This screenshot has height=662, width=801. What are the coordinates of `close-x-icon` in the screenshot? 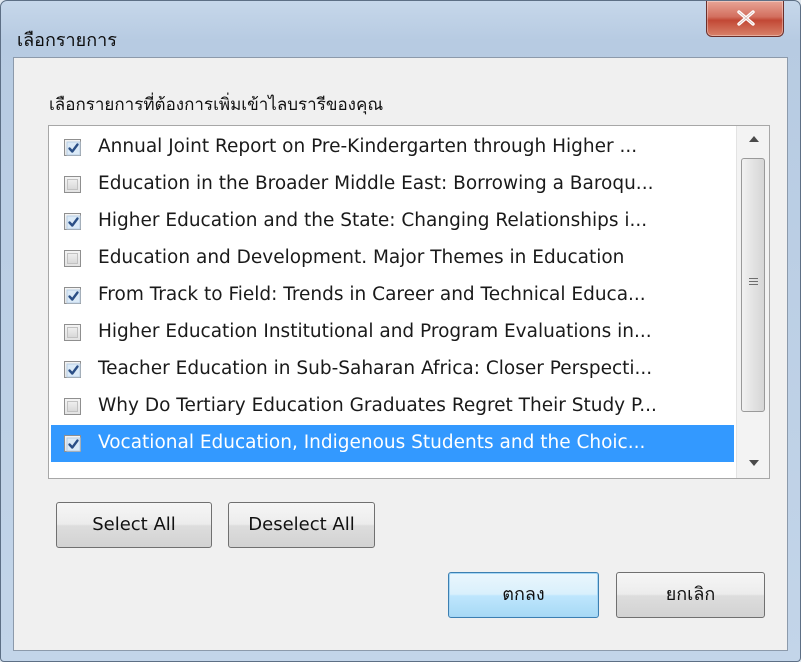 It's located at (746, 18).